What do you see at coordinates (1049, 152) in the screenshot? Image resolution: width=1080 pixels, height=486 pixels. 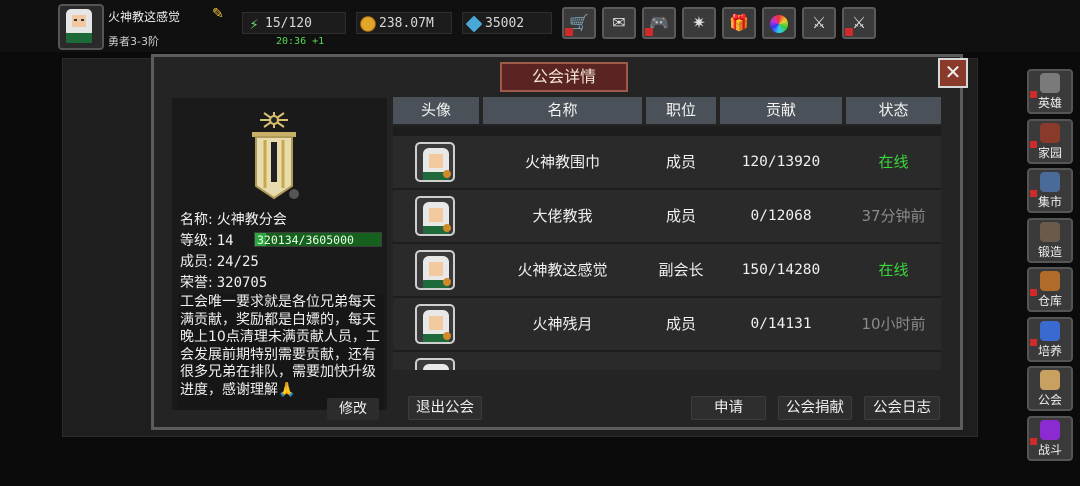 I see `sidebar-item-label: 家园` at bounding box center [1049, 152].